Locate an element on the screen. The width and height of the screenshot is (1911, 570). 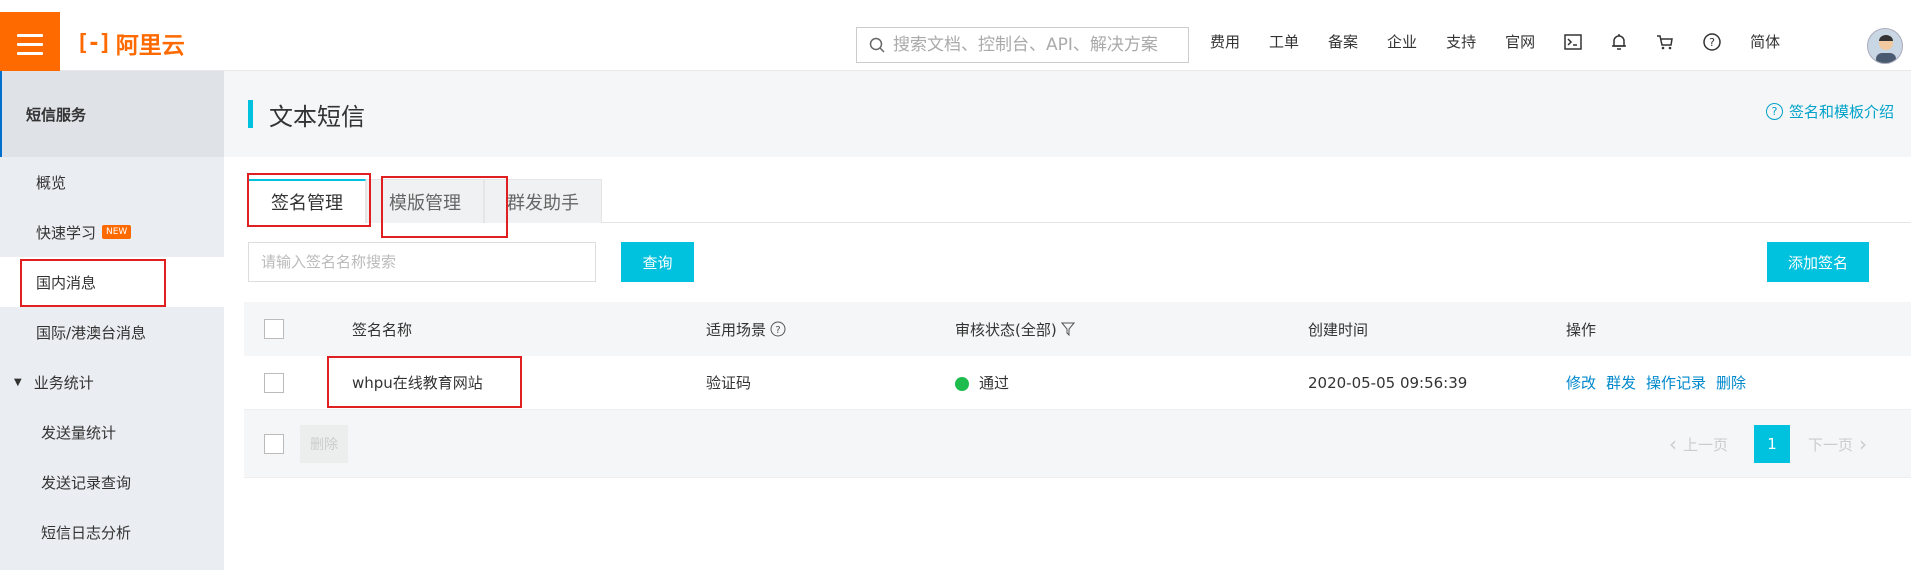
menu-icon is located at coordinates (30, 44).